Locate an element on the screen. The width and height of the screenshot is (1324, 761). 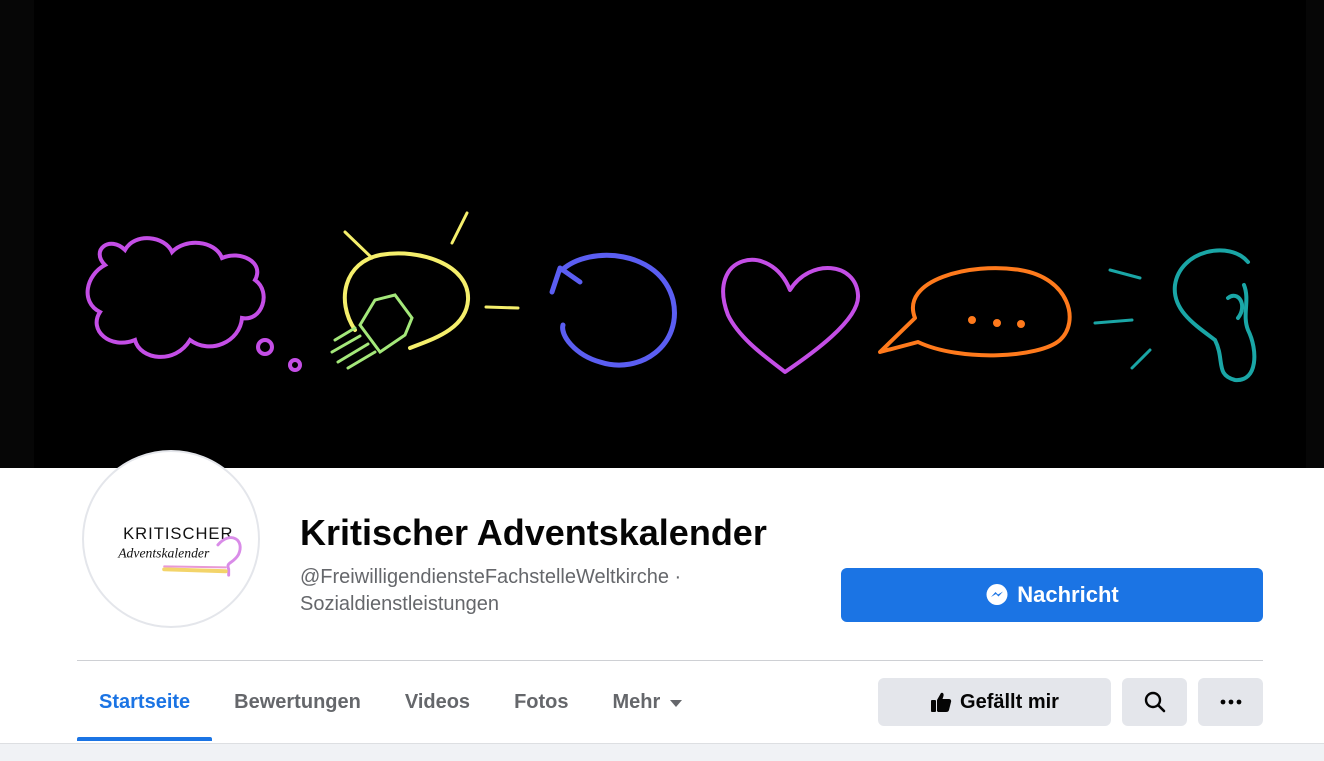
content-area-top is located at coordinates (662, 752).